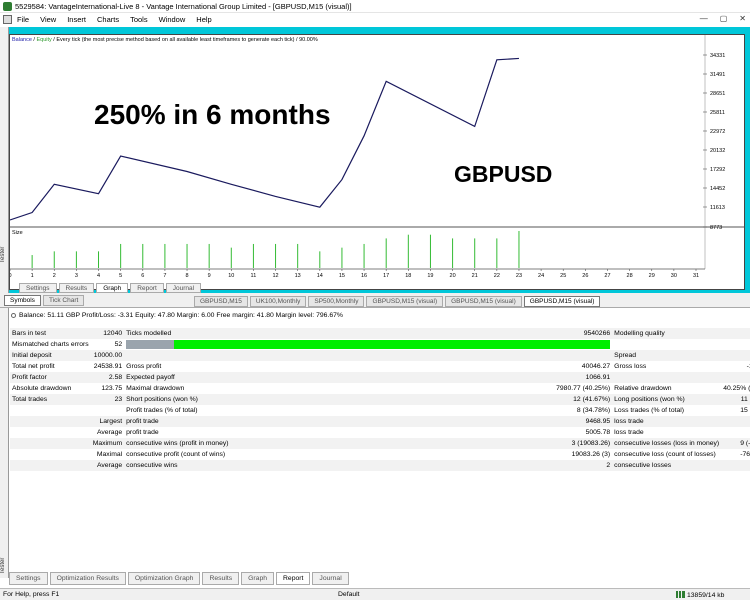  Describe the element at coordinates (107, 443) in the screenshot. I see `report-cell: Maximum` at that location.